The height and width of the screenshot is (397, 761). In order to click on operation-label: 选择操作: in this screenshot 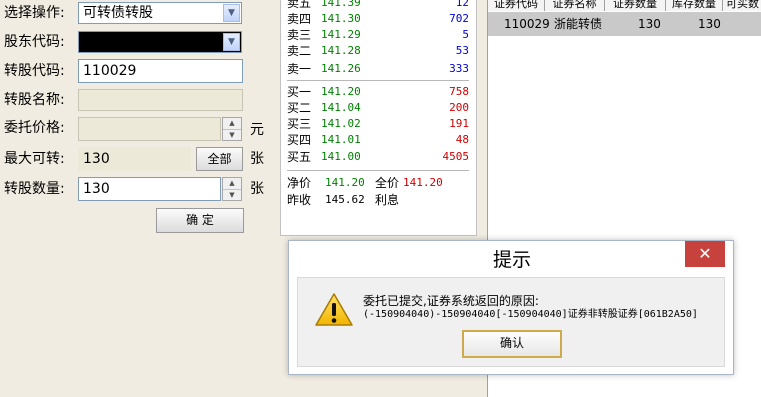, I will do `click(34, 13)`.